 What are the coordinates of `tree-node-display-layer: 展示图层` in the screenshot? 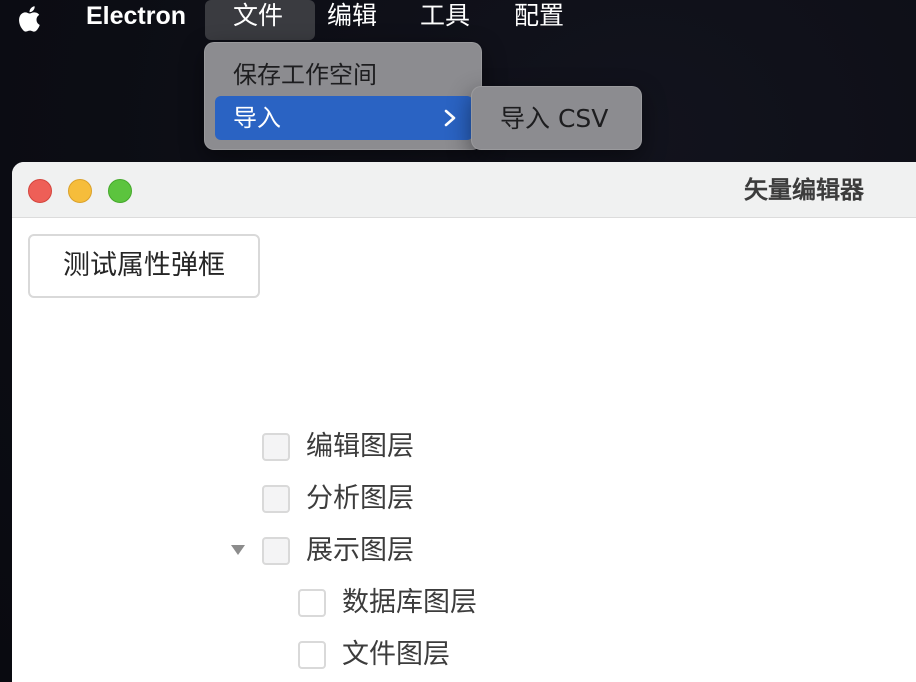 It's located at (368, 550).